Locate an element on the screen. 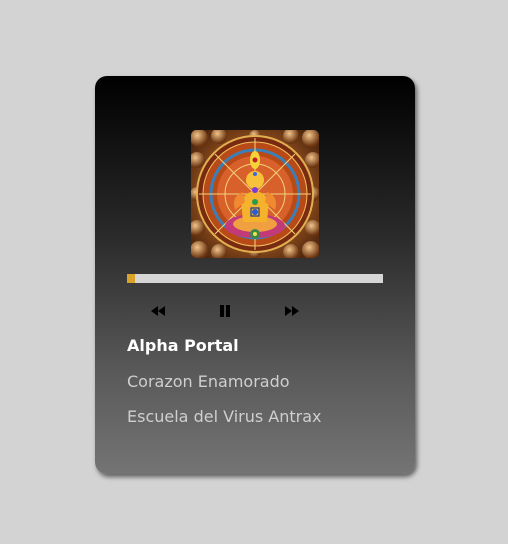 Image resolution: width=508 pixels, height=544 pixels. album-name: Escuela del Virus Antrax is located at coordinates (224, 416).